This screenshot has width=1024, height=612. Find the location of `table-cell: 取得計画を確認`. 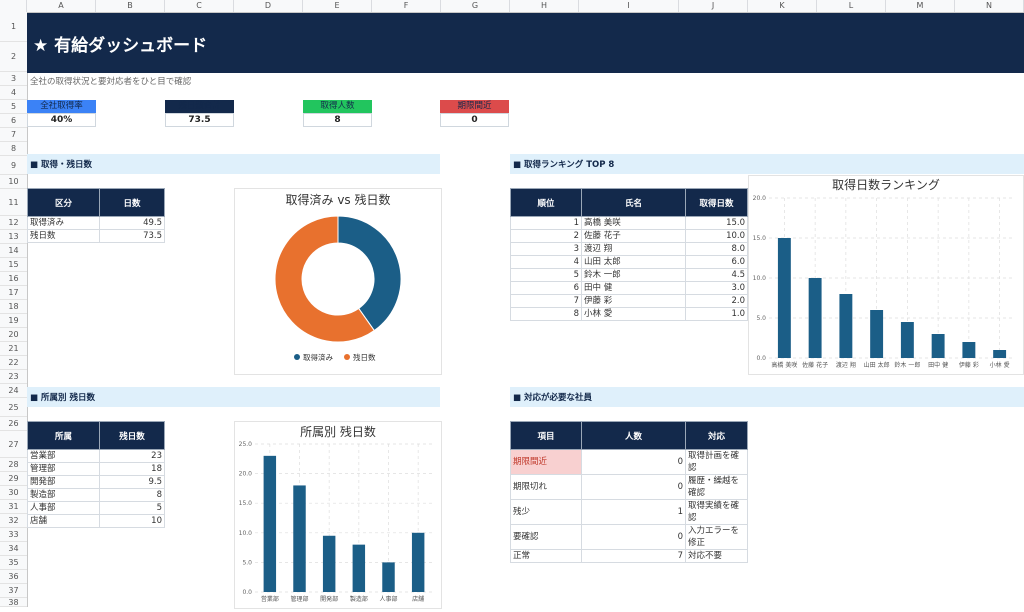

table-cell: 取得計画を確認 is located at coordinates (716, 462).